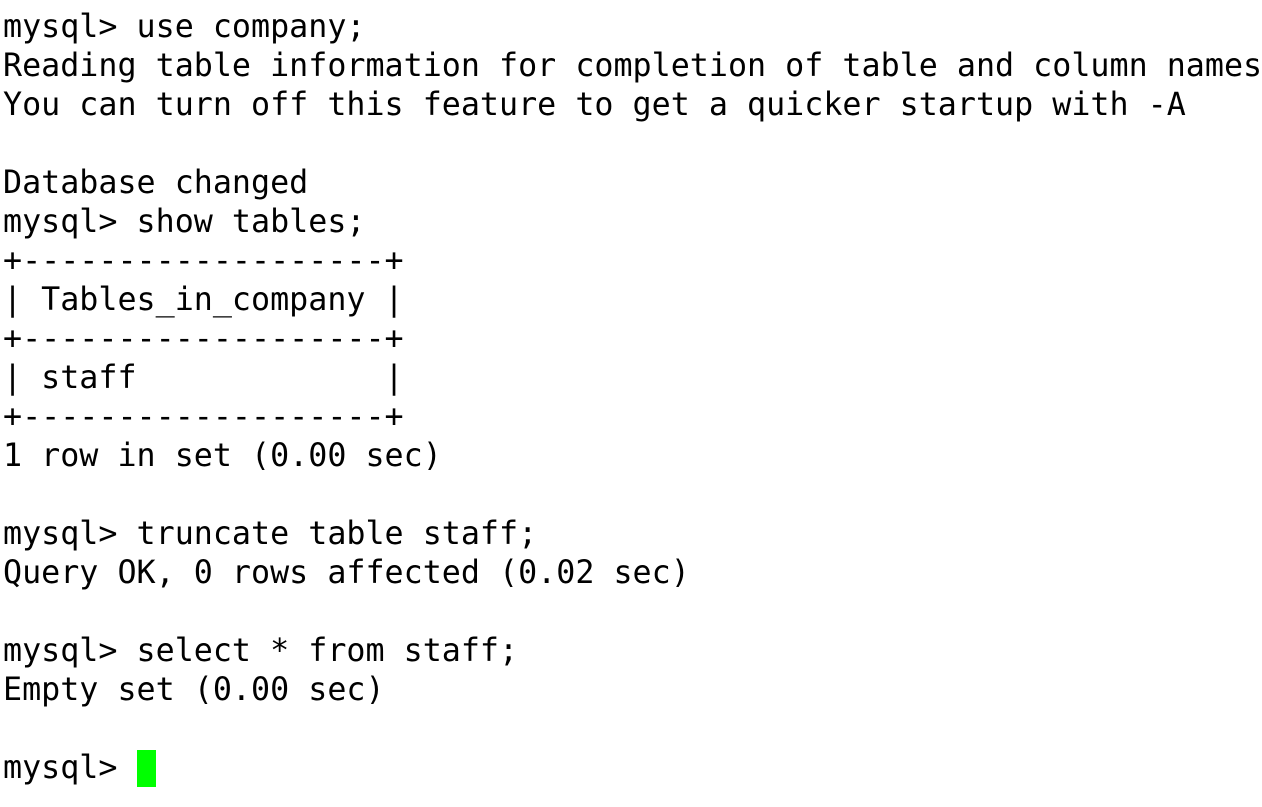 This screenshot has width=1262, height=807. I want to click on output-line: Empty set (0.00 sec), so click(194, 690).